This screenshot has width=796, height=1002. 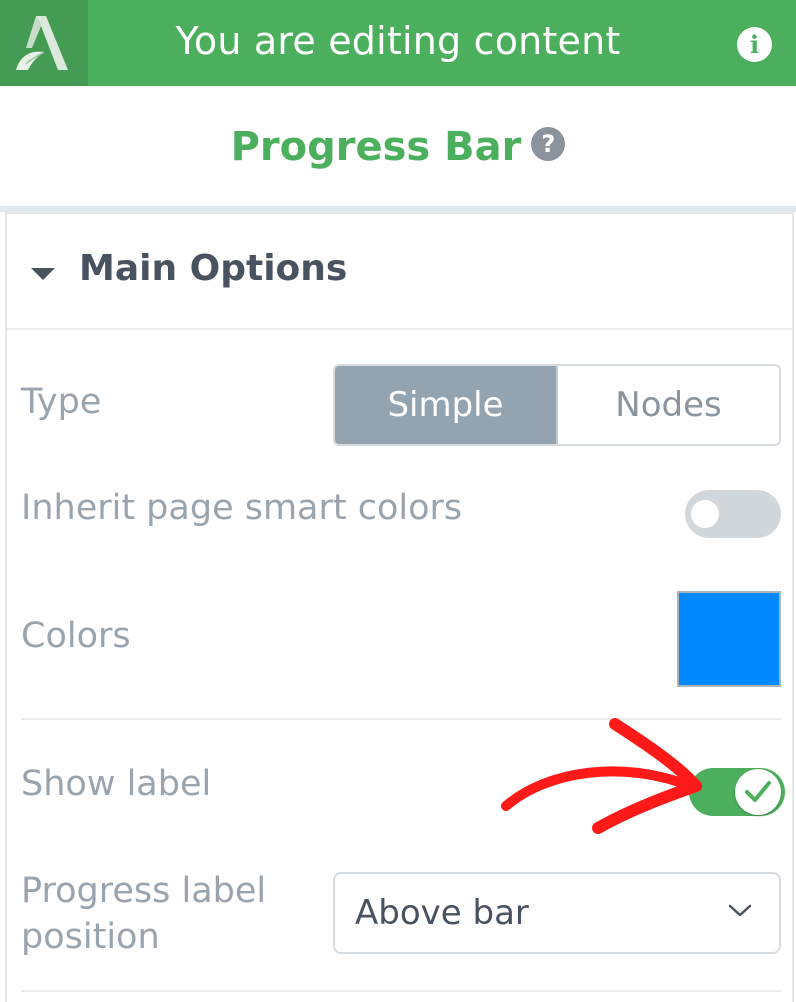 What do you see at coordinates (144, 891) in the screenshot?
I see `label-line: Progress label` at bounding box center [144, 891].